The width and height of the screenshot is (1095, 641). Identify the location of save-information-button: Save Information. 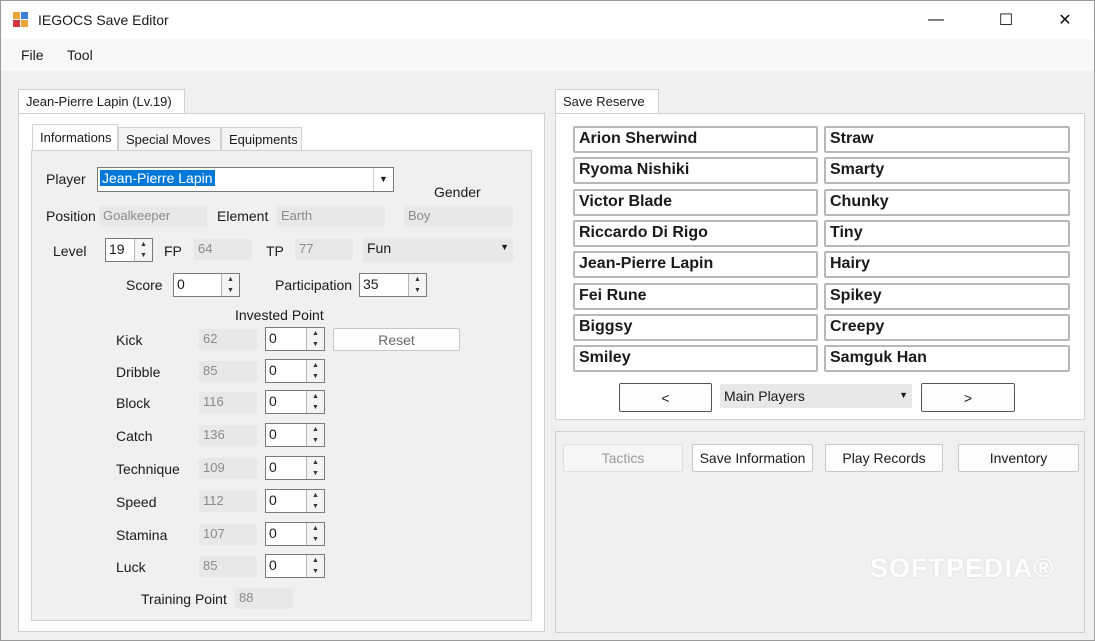
(752, 458).